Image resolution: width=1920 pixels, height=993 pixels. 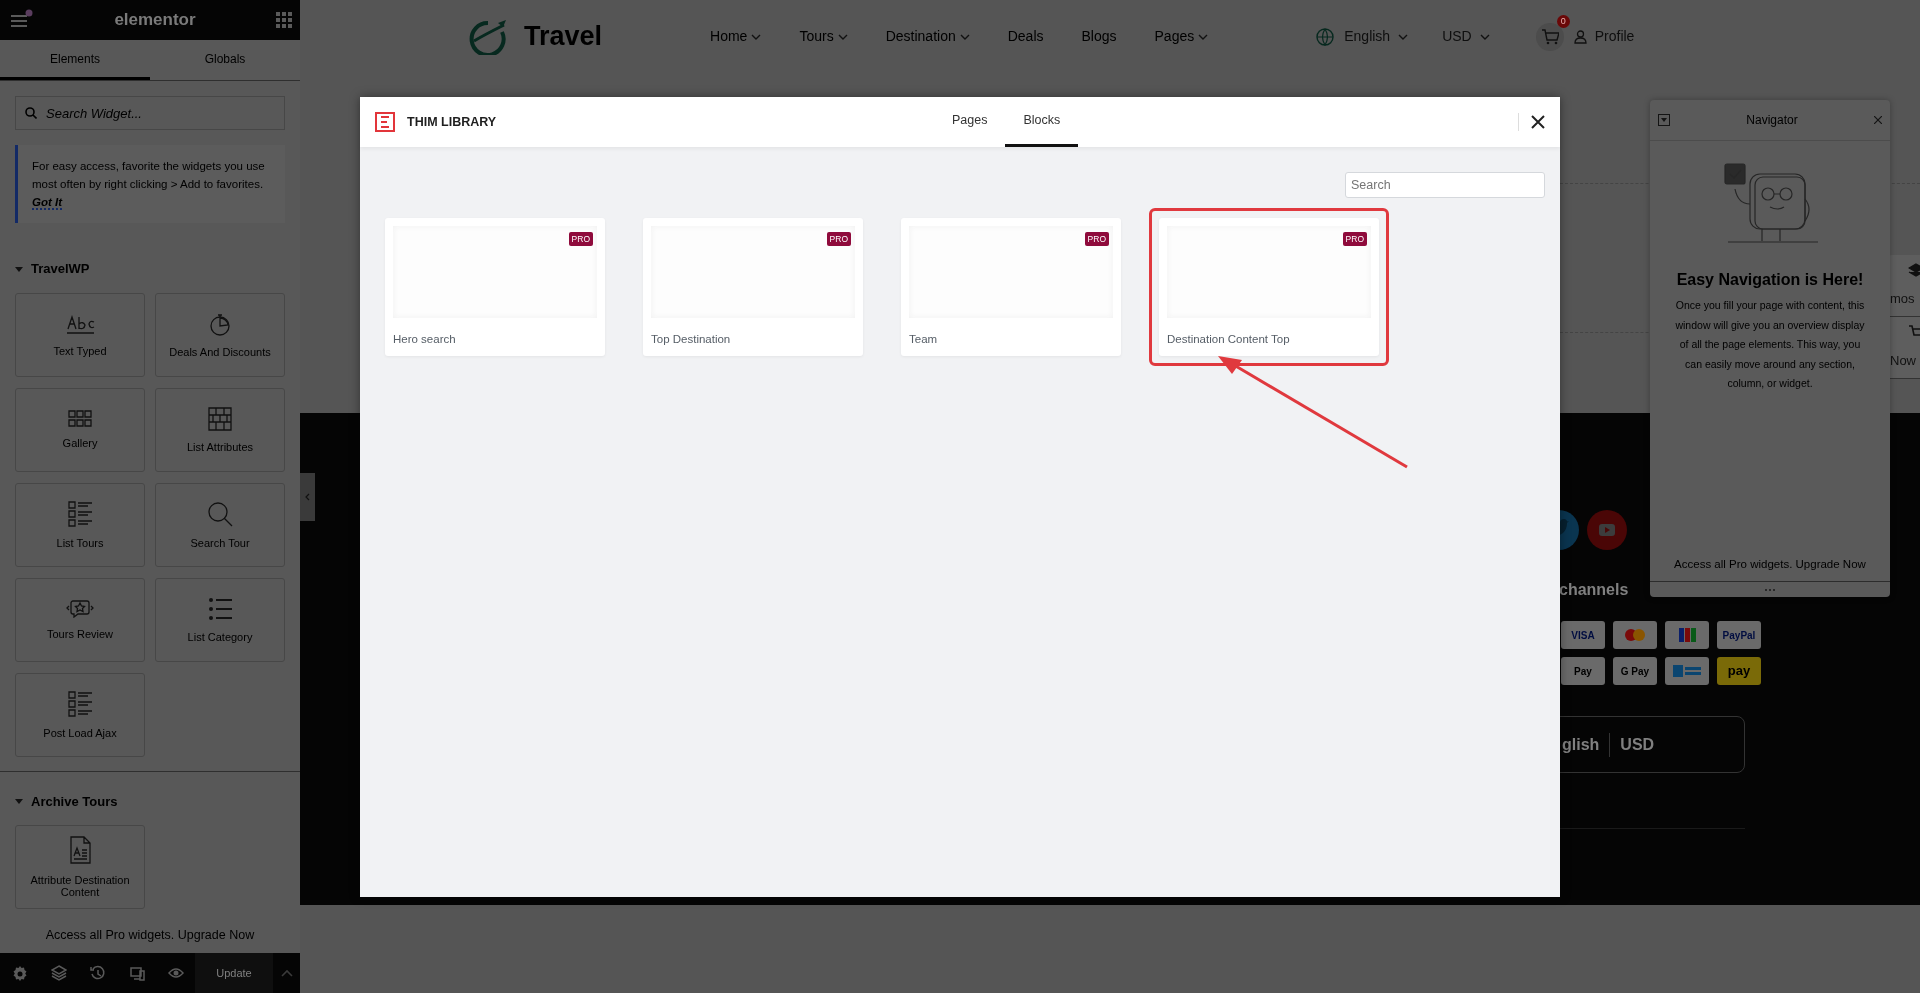 What do you see at coordinates (307, 497) in the screenshot?
I see `chevron-left-icon` at bounding box center [307, 497].